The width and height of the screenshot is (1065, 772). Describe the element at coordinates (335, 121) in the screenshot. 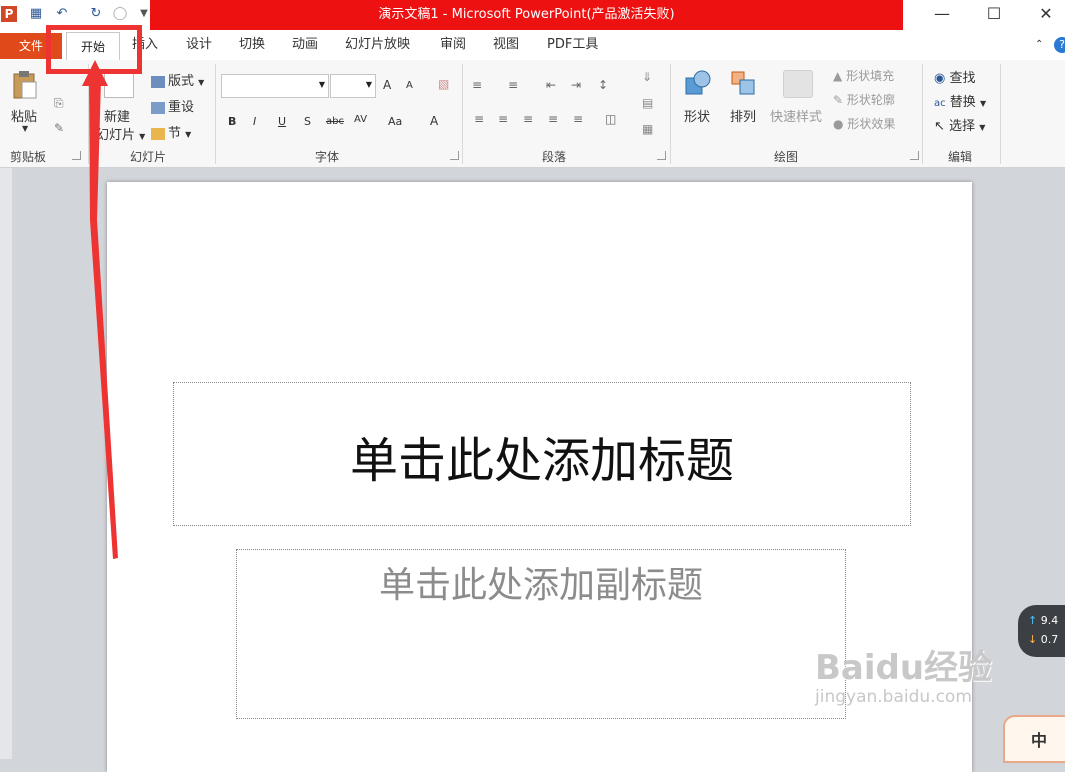

I see `strikethrough-button: abc` at that location.